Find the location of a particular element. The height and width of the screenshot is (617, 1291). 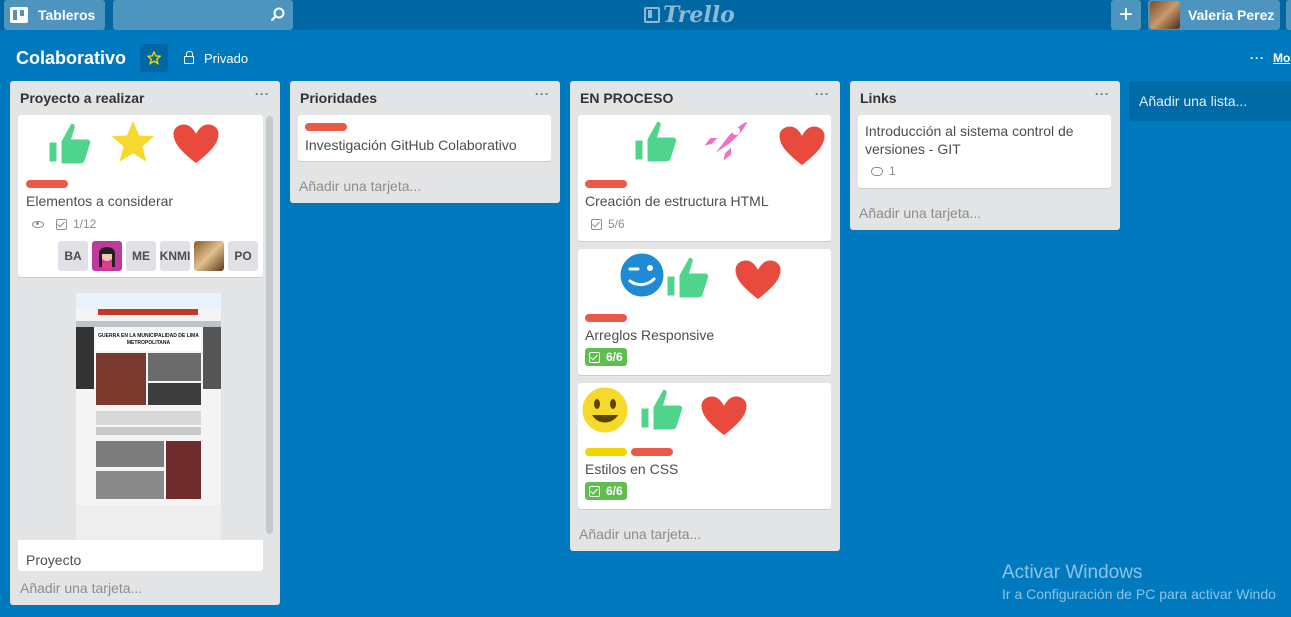

rocket-sticker-icon is located at coordinates (726, 141).